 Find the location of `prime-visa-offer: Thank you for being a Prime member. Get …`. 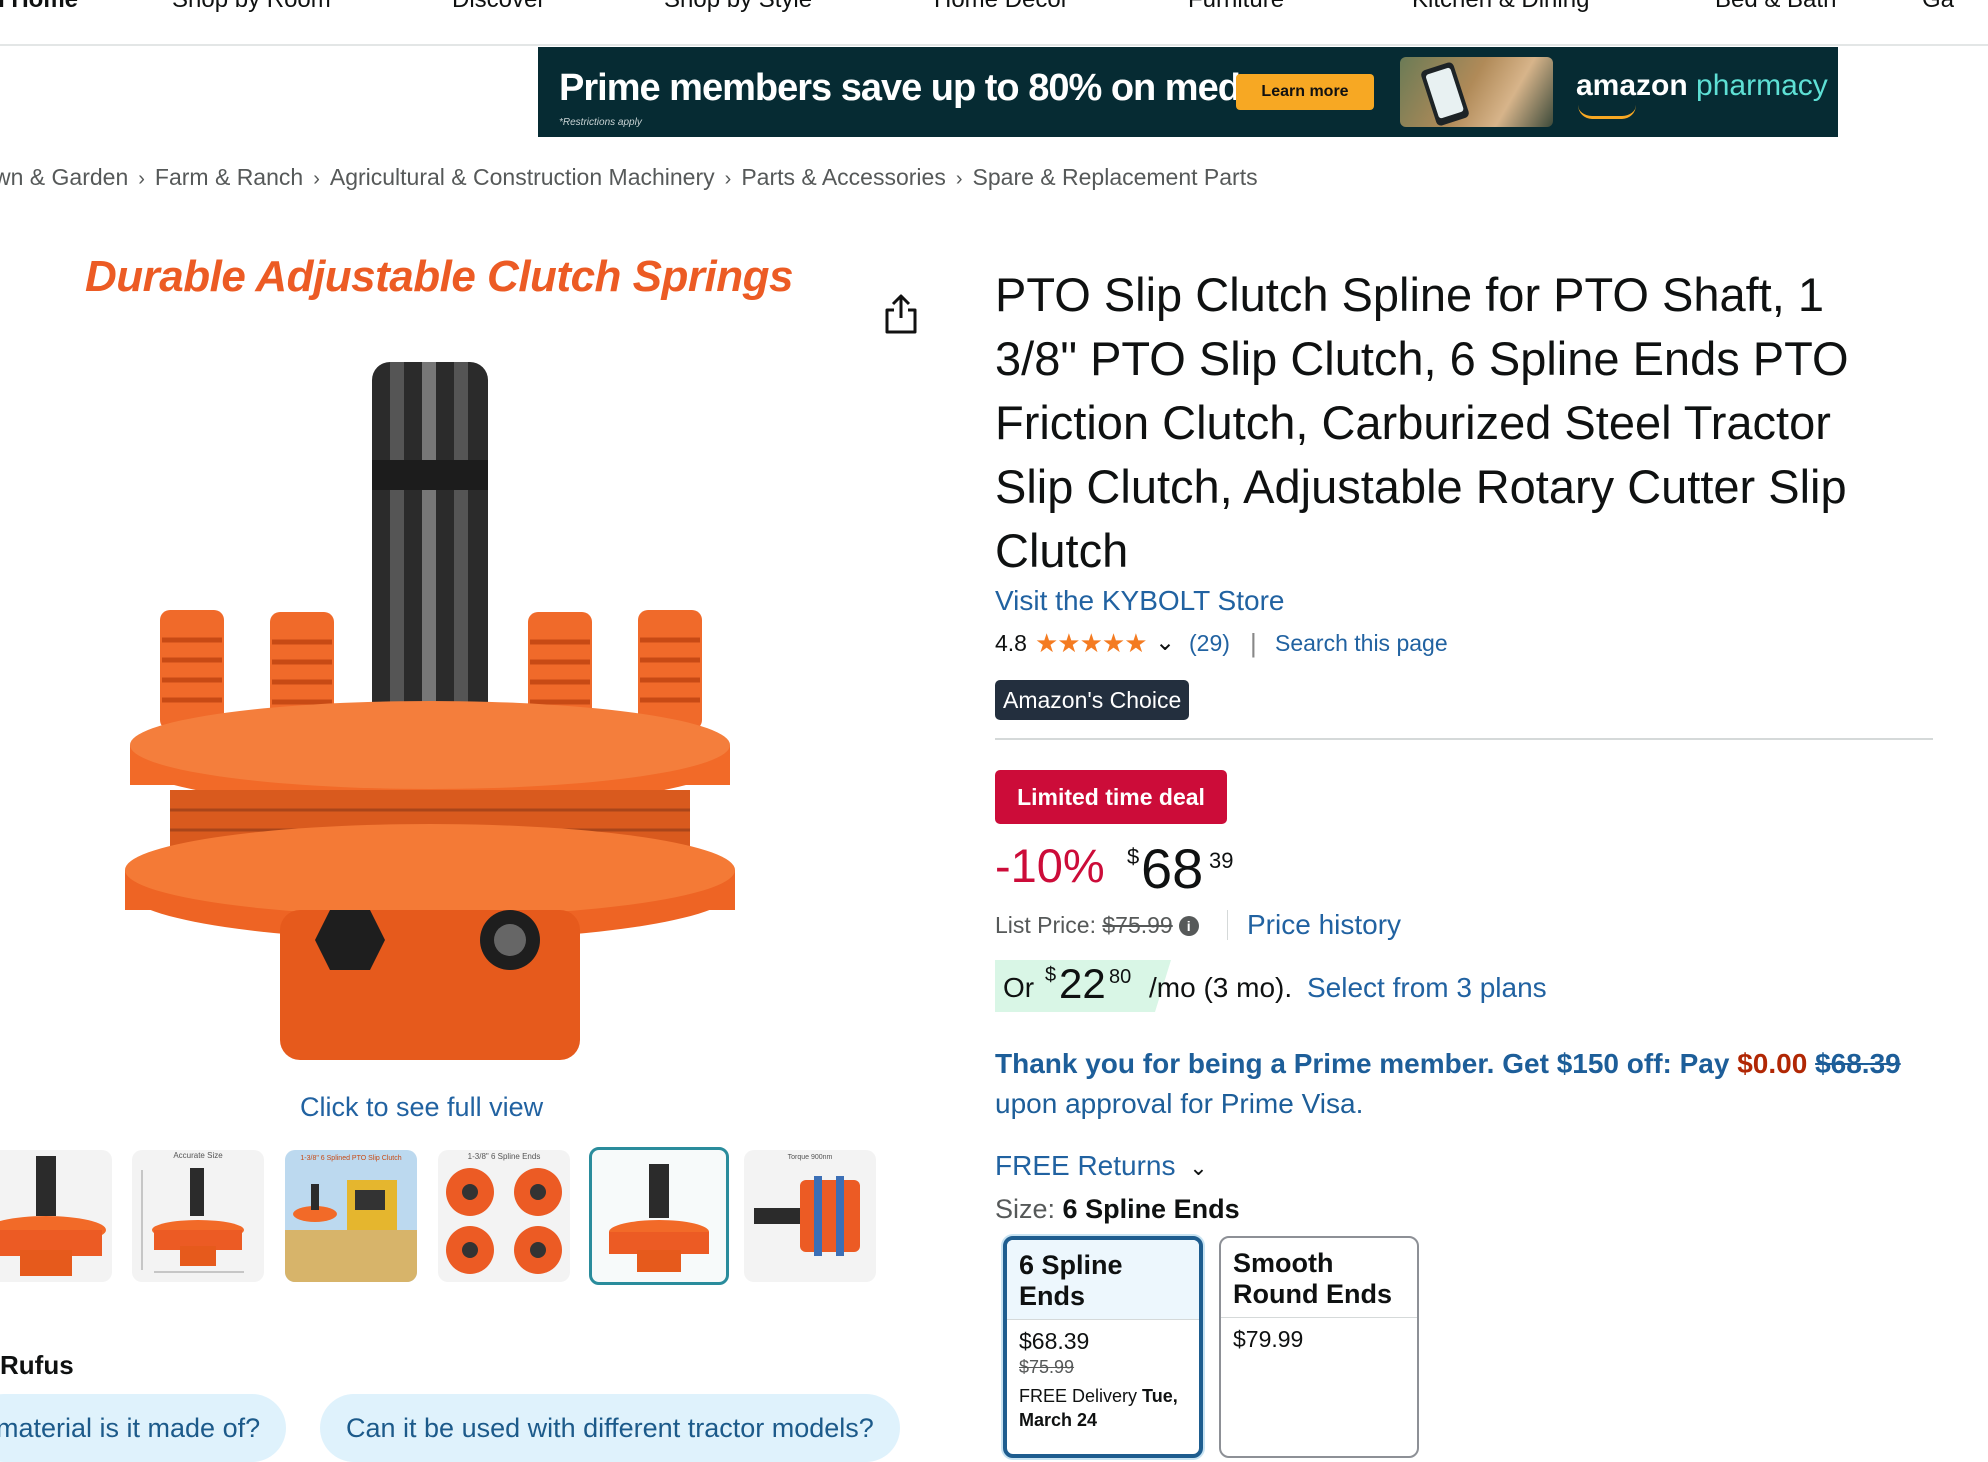

prime-visa-offer: Thank you for being a Prime member. Get … is located at coordinates (1470, 1084).